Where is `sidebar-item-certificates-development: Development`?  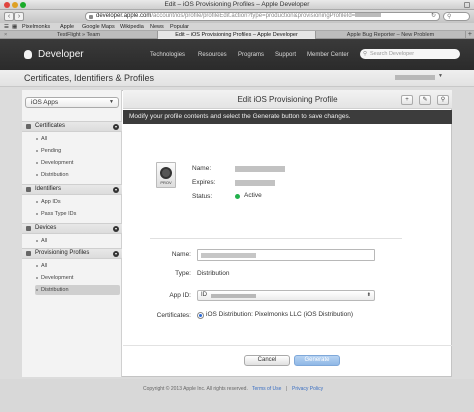
sidebar-item-certificates-development: Development is located at coordinates (71, 163).